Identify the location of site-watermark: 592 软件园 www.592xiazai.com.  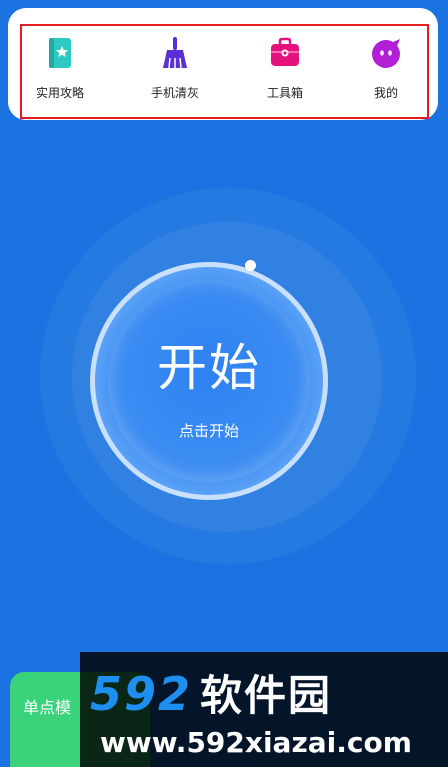
(264, 709).